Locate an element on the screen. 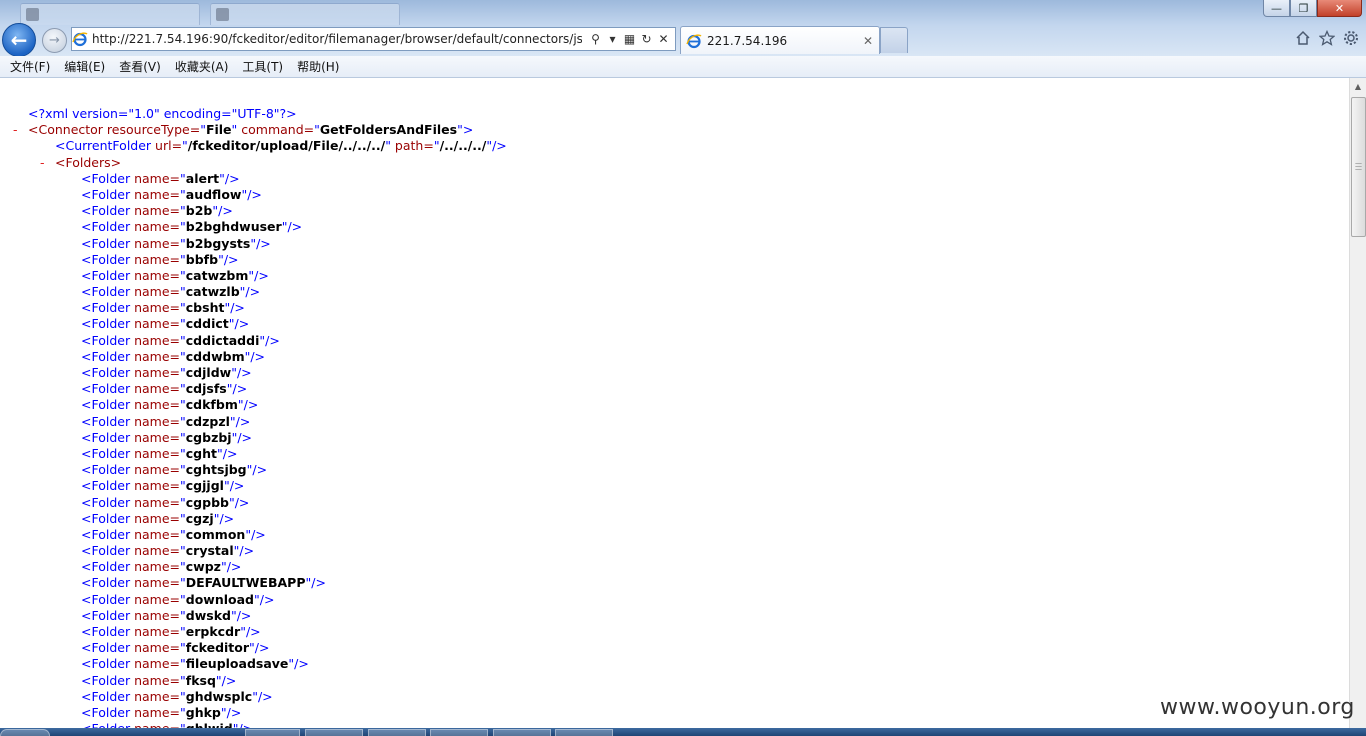  attr-name: command= is located at coordinates (276, 130).